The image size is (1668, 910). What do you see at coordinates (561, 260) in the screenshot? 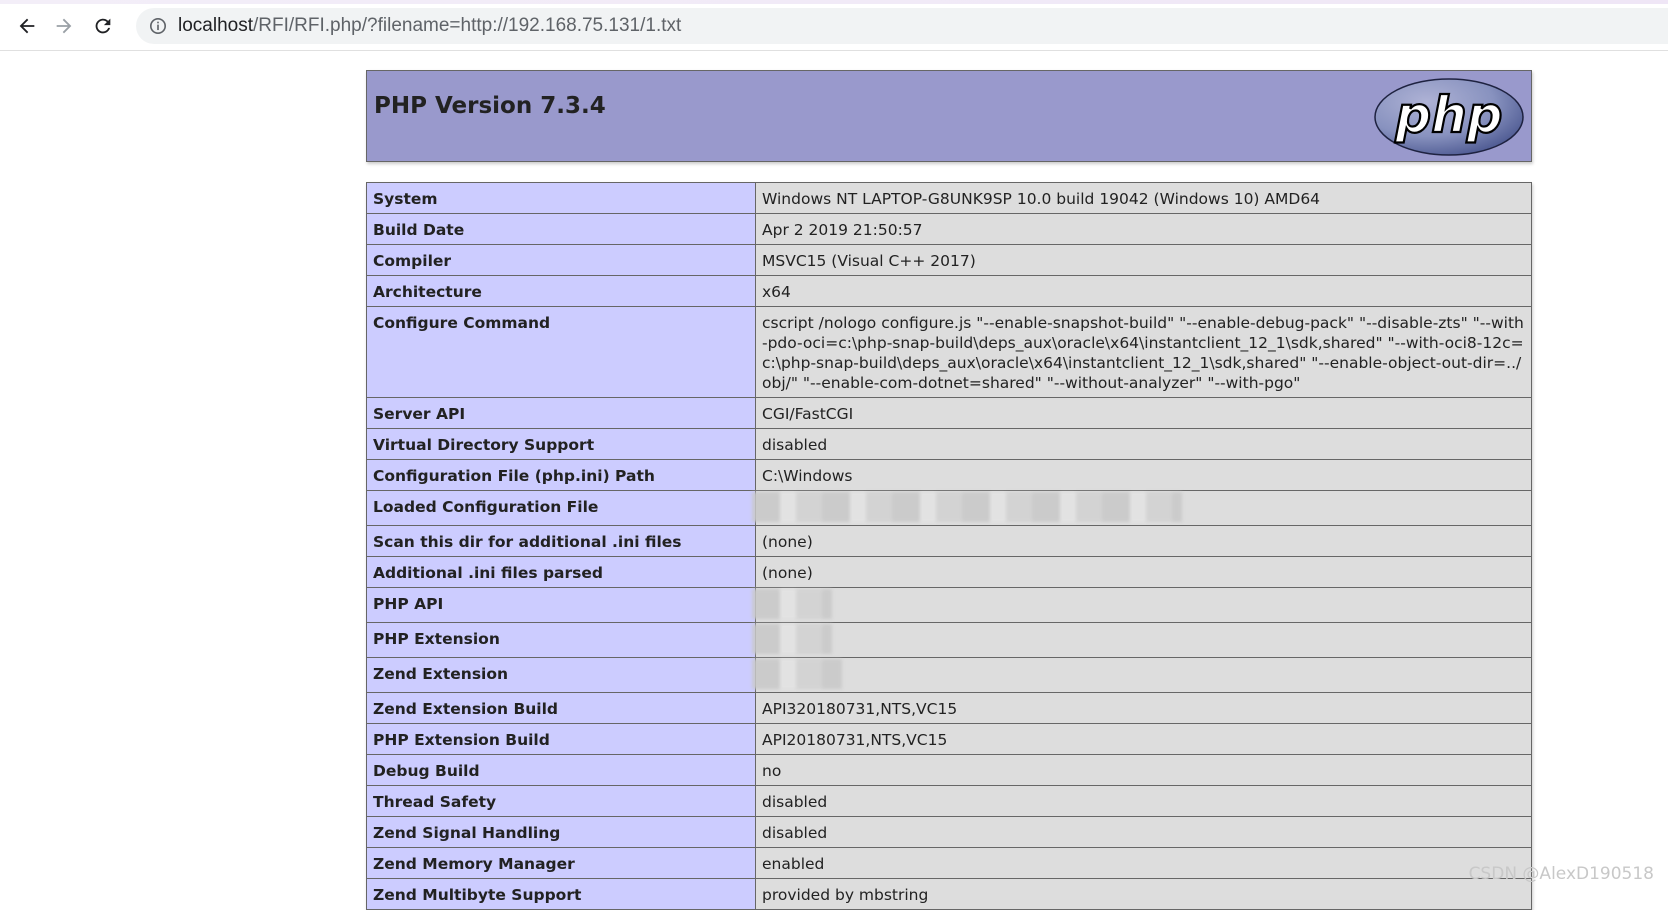
I see `row-key: Compiler` at bounding box center [561, 260].